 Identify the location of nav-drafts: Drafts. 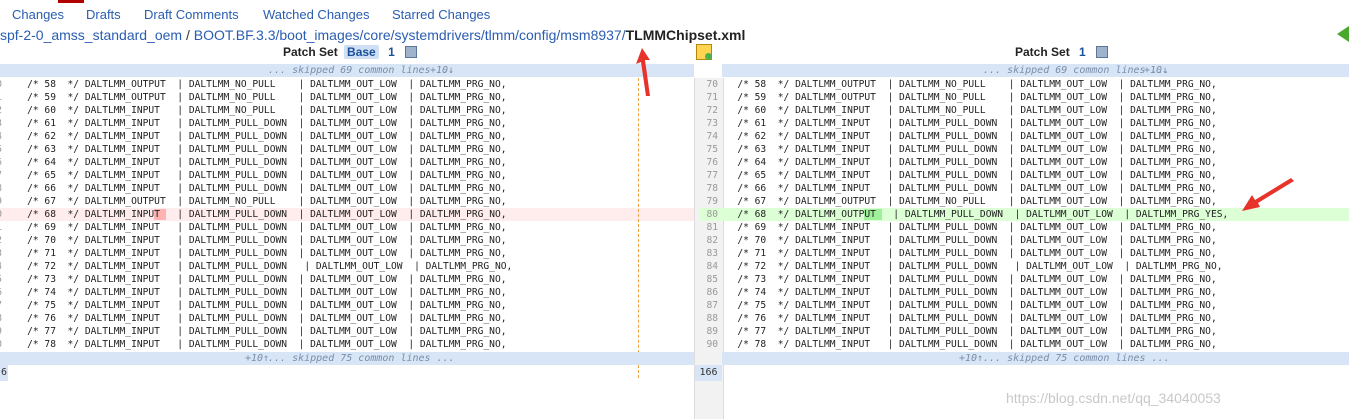
(103, 14).